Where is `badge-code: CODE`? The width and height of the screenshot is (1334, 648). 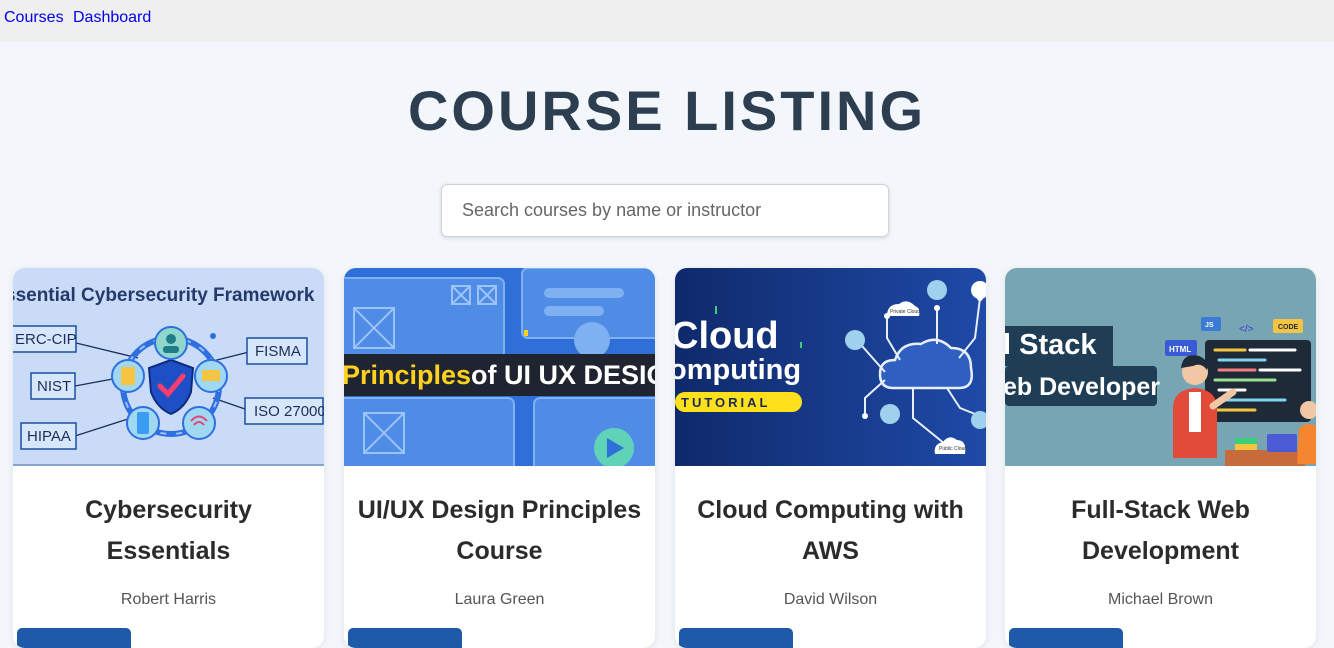
badge-code: CODE is located at coordinates (1288, 327).